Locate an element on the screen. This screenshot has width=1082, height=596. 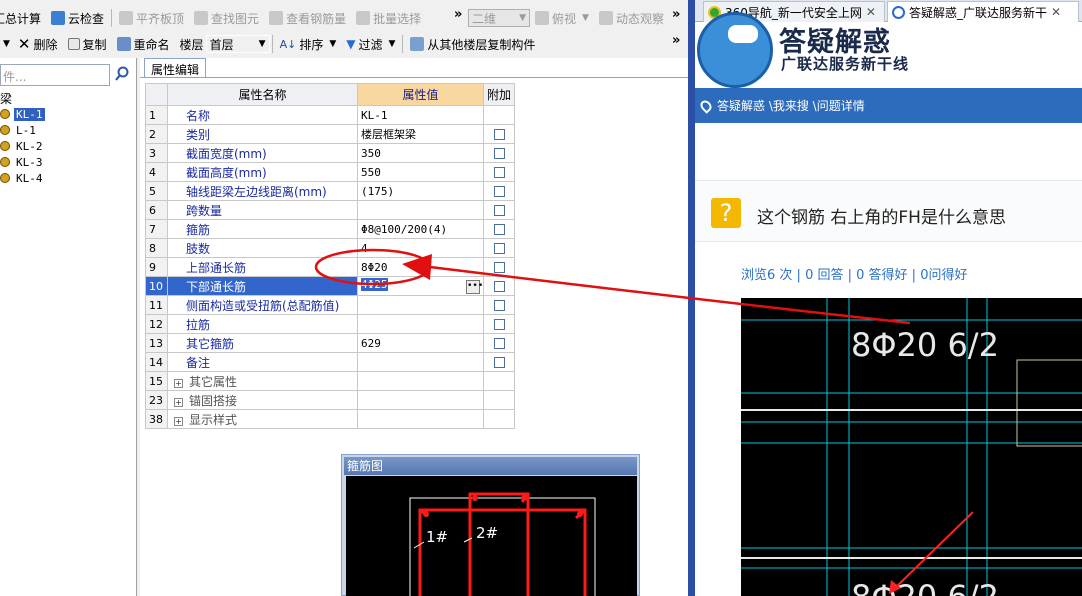
delete-button: ✕ 删除 is located at coordinates (38, 44).